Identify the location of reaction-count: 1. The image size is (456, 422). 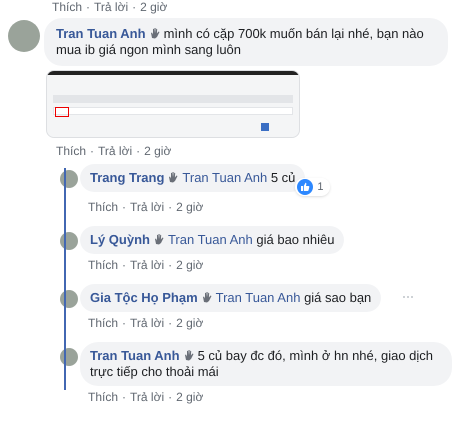
(312, 187).